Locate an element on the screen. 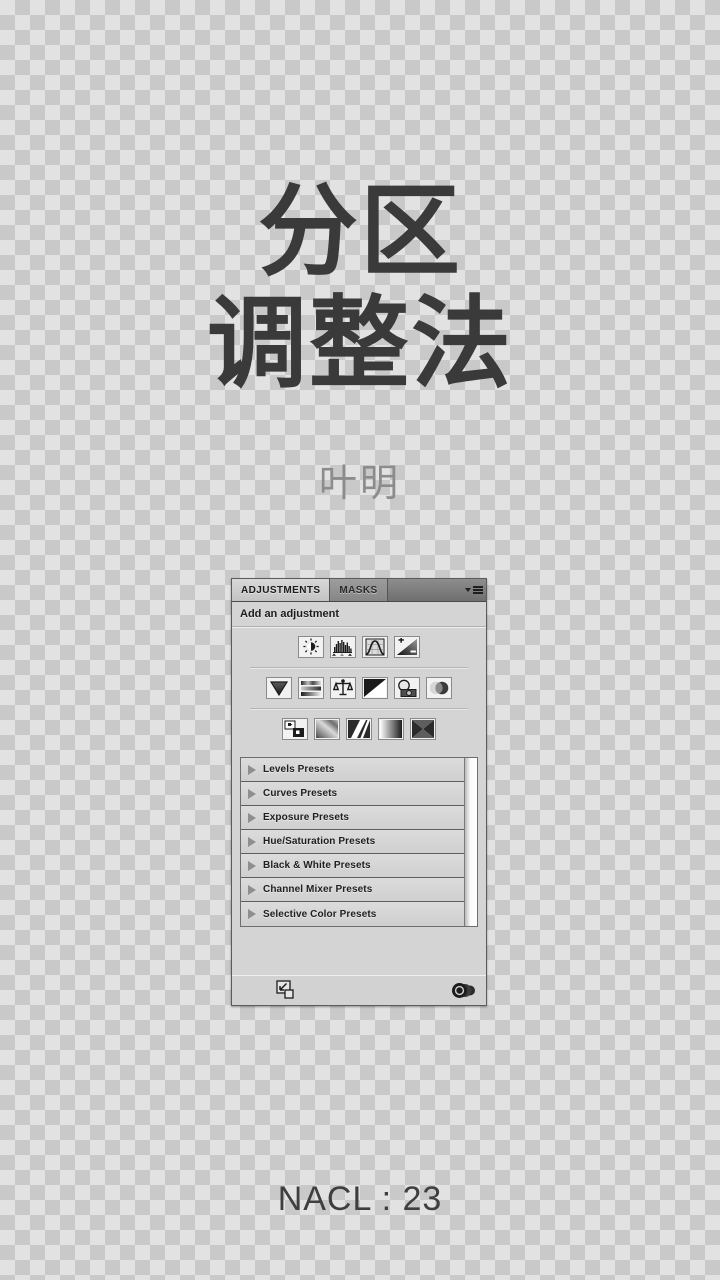  hamburger-icon is located at coordinates (478, 590).